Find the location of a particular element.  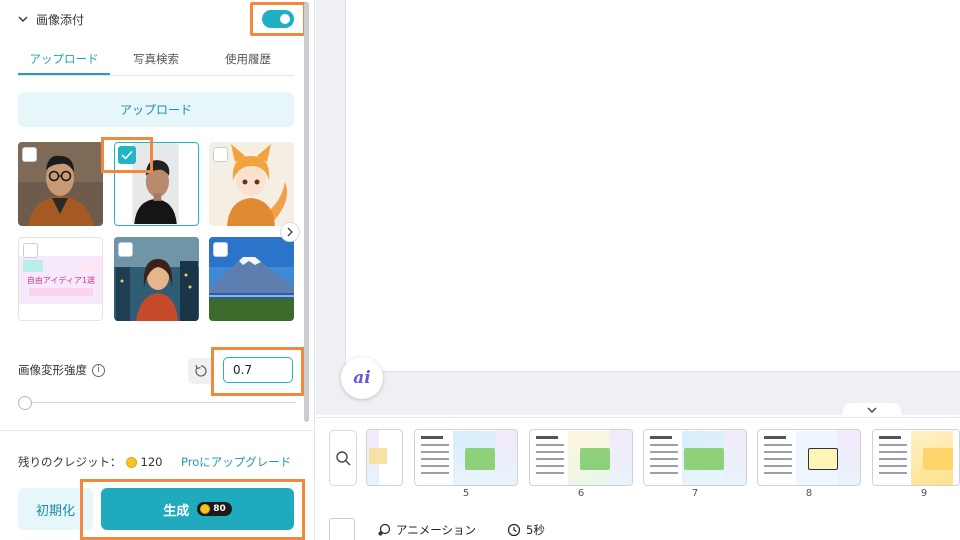

tab-history: 使用履歴 is located at coordinates (248, 59).